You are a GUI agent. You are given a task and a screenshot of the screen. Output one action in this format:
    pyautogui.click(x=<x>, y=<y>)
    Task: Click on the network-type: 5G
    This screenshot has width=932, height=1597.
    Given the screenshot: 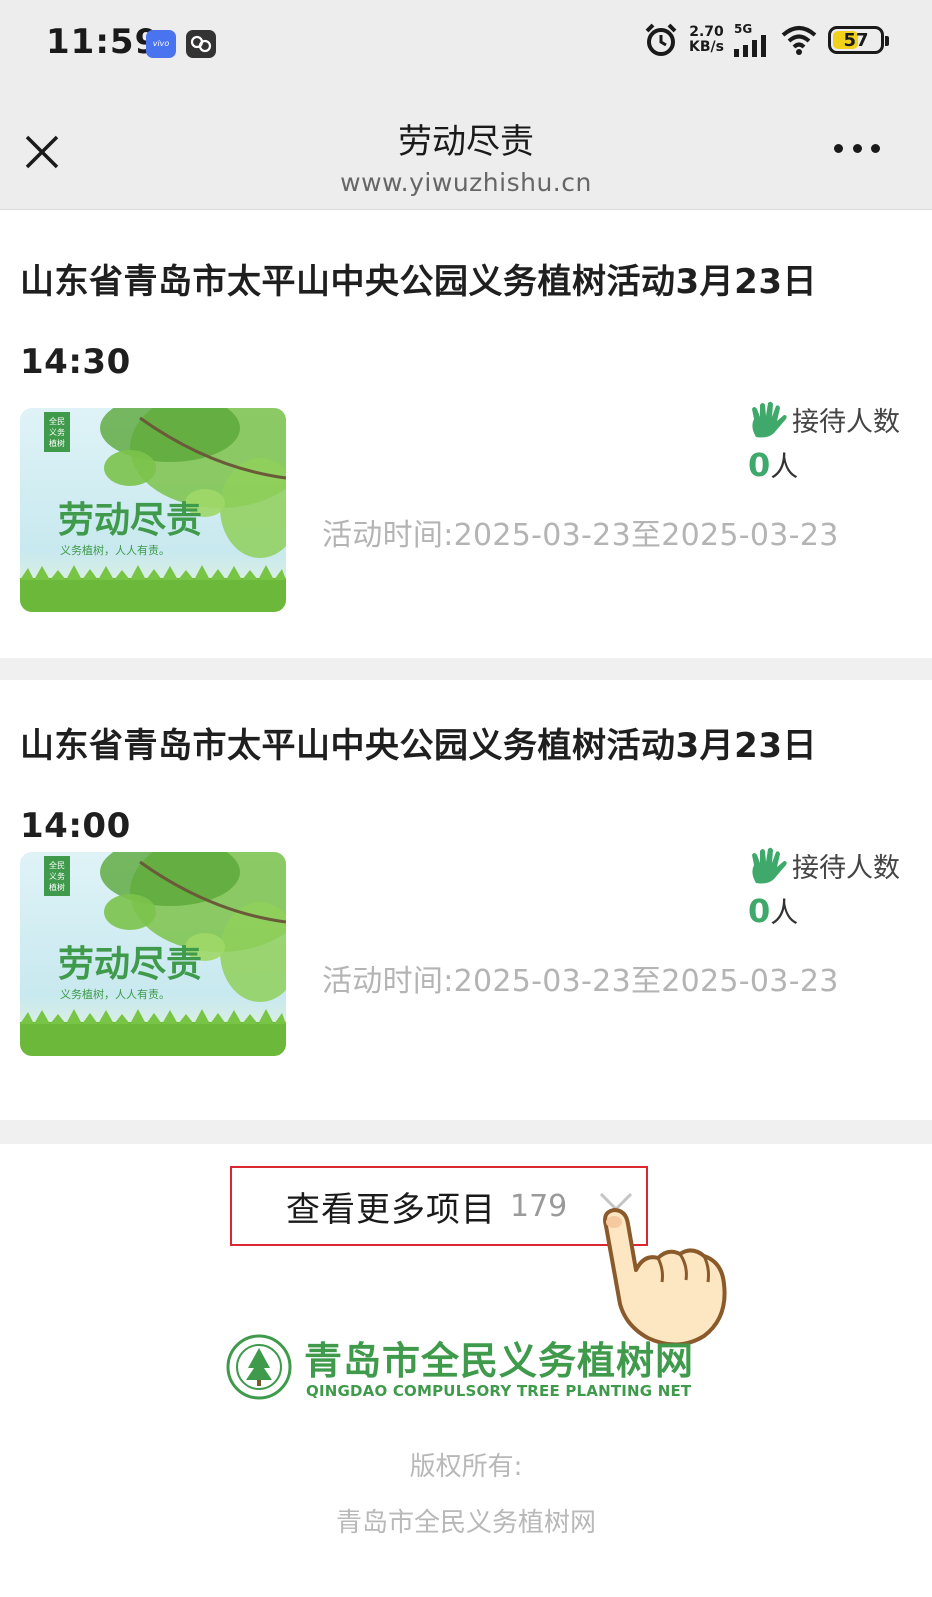 What is the action you would take?
    pyautogui.click(x=743, y=29)
    